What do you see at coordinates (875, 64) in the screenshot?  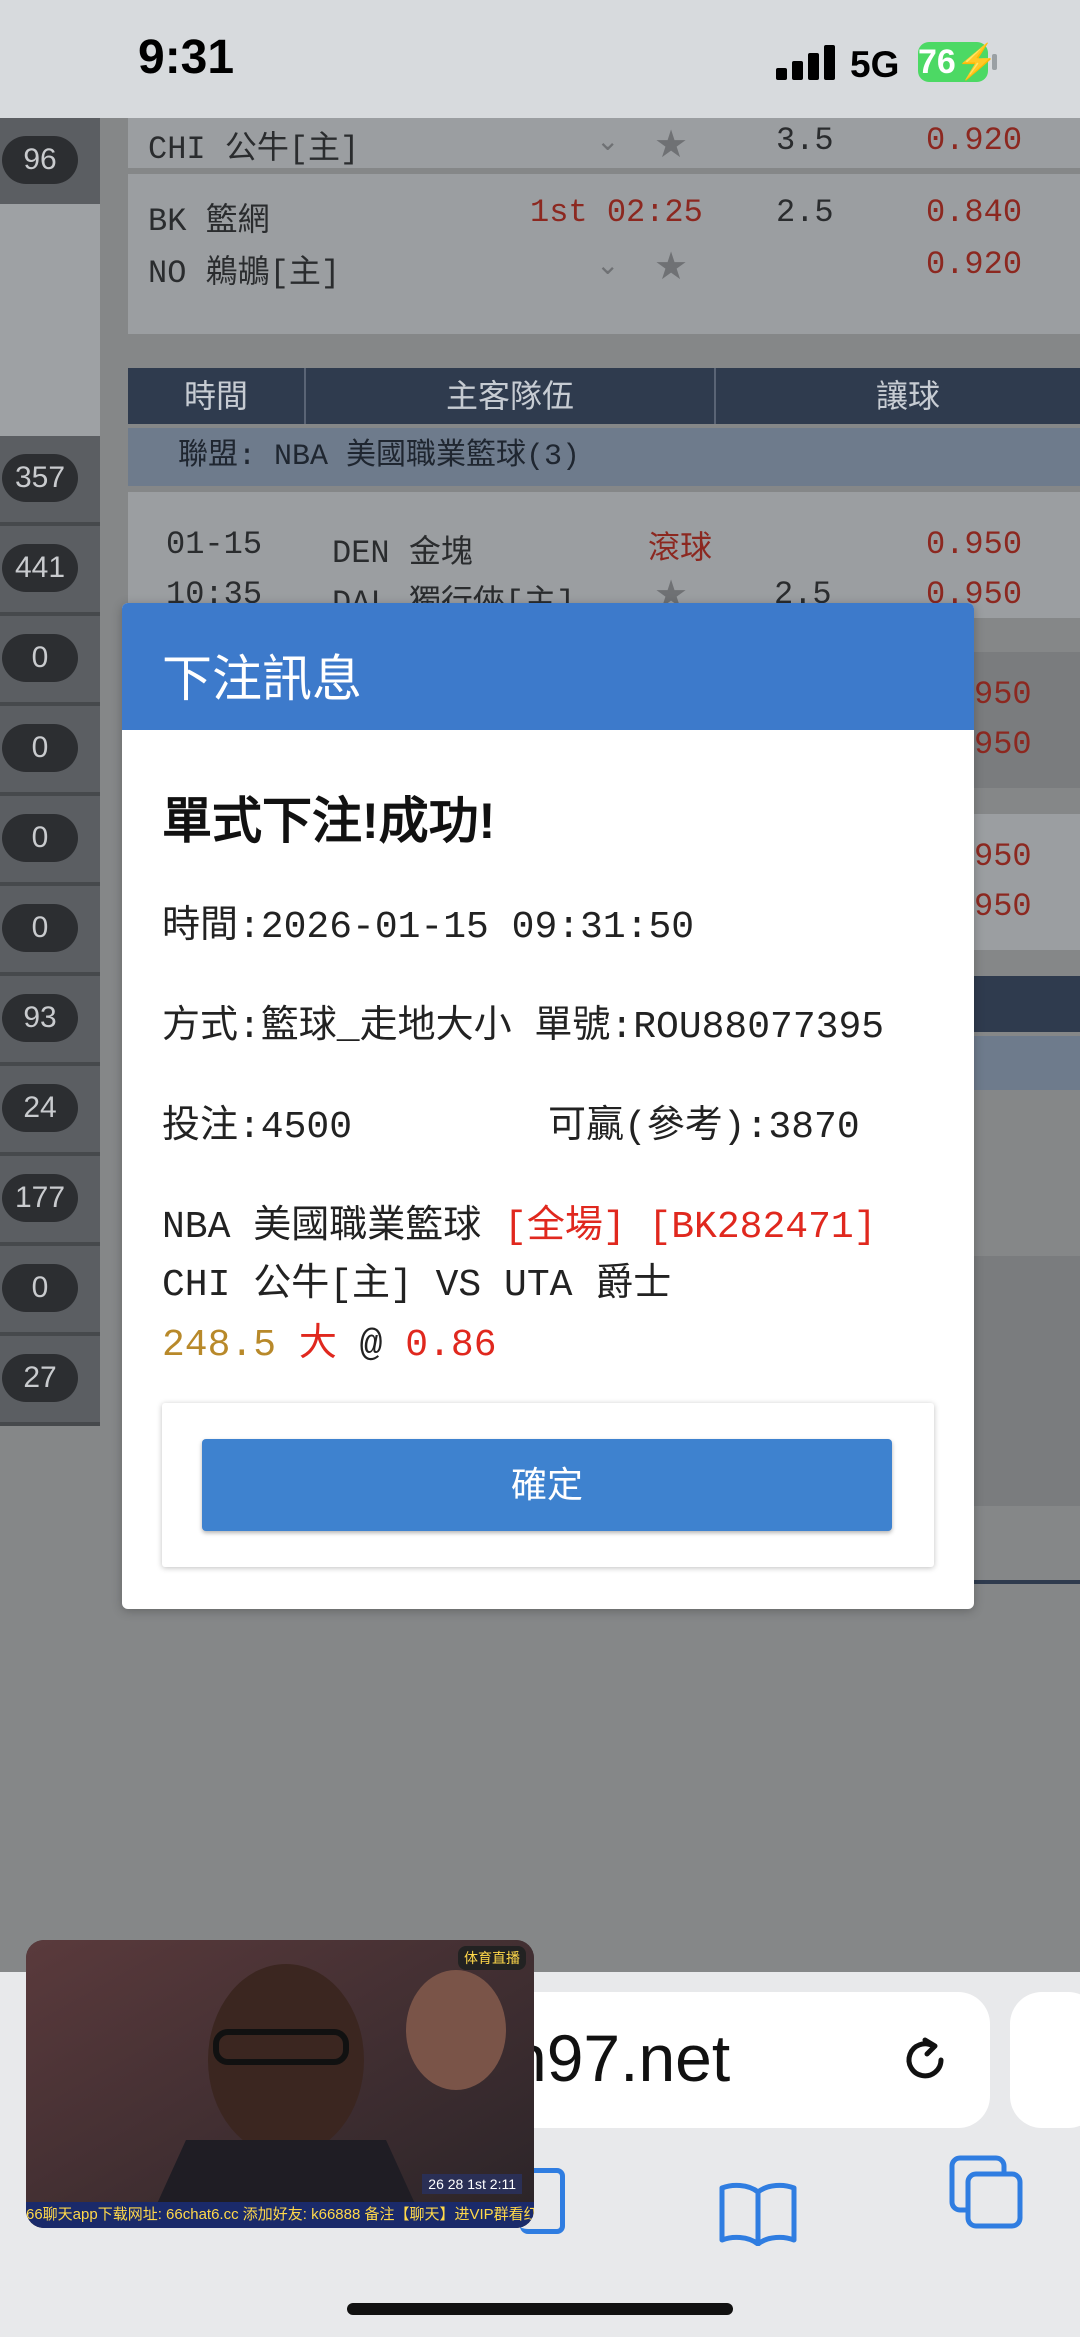 I see `network-type: 5G` at bounding box center [875, 64].